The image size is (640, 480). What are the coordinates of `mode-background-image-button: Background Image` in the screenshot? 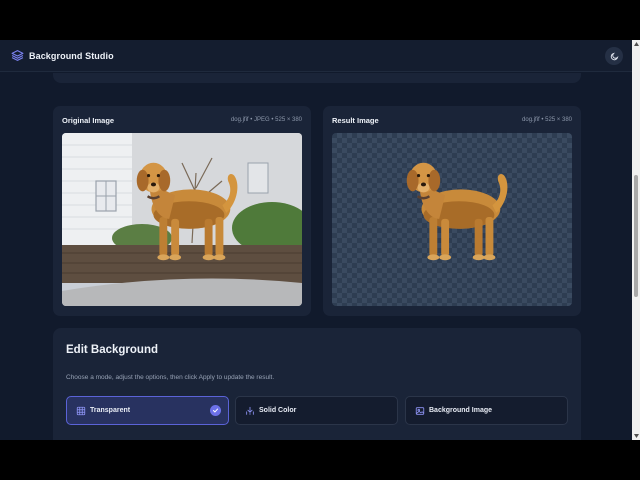 It's located at (486, 410).